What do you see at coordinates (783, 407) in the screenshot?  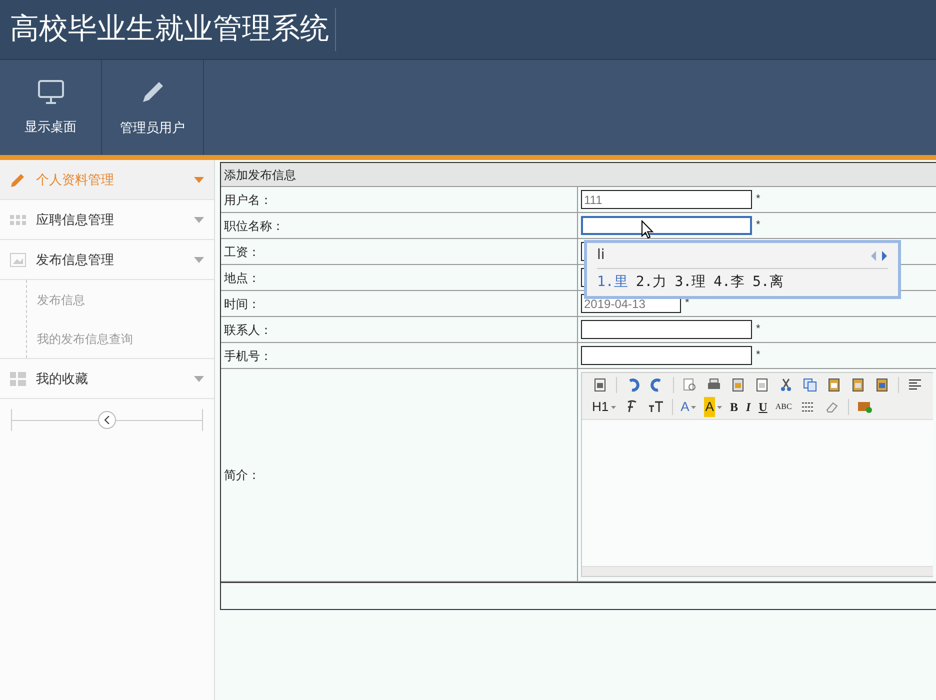 I see `strikethrough-button: ABC` at bounding box center [783, 407].